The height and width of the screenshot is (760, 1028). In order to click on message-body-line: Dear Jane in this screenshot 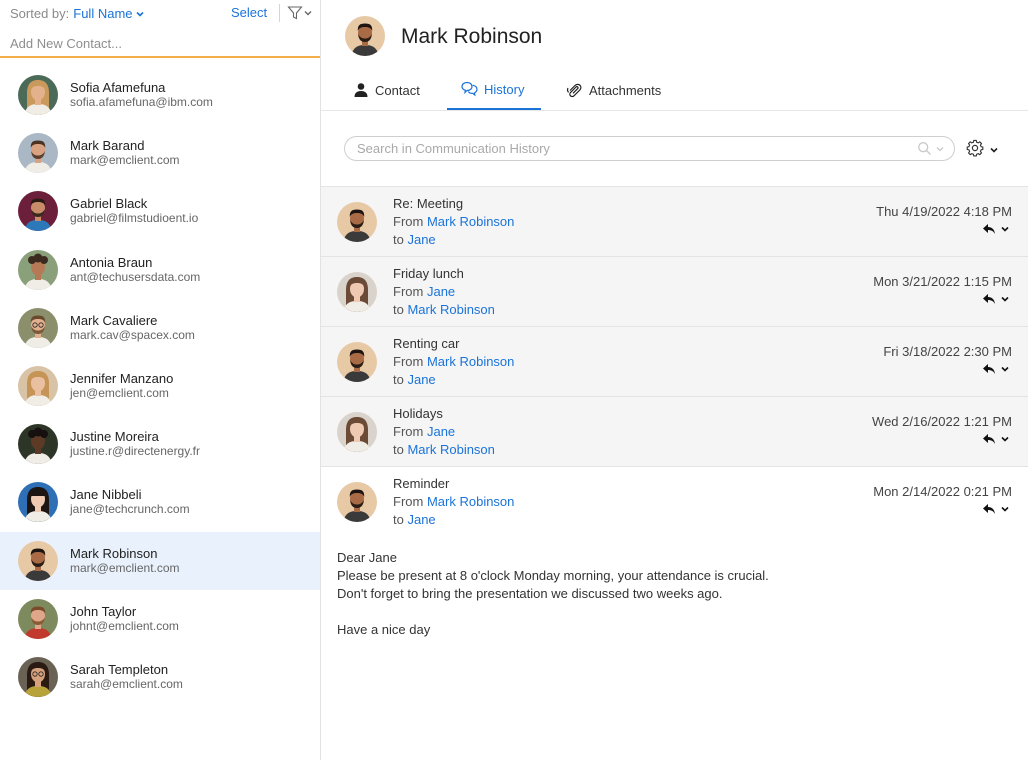, I will do `click(367, 557)`.